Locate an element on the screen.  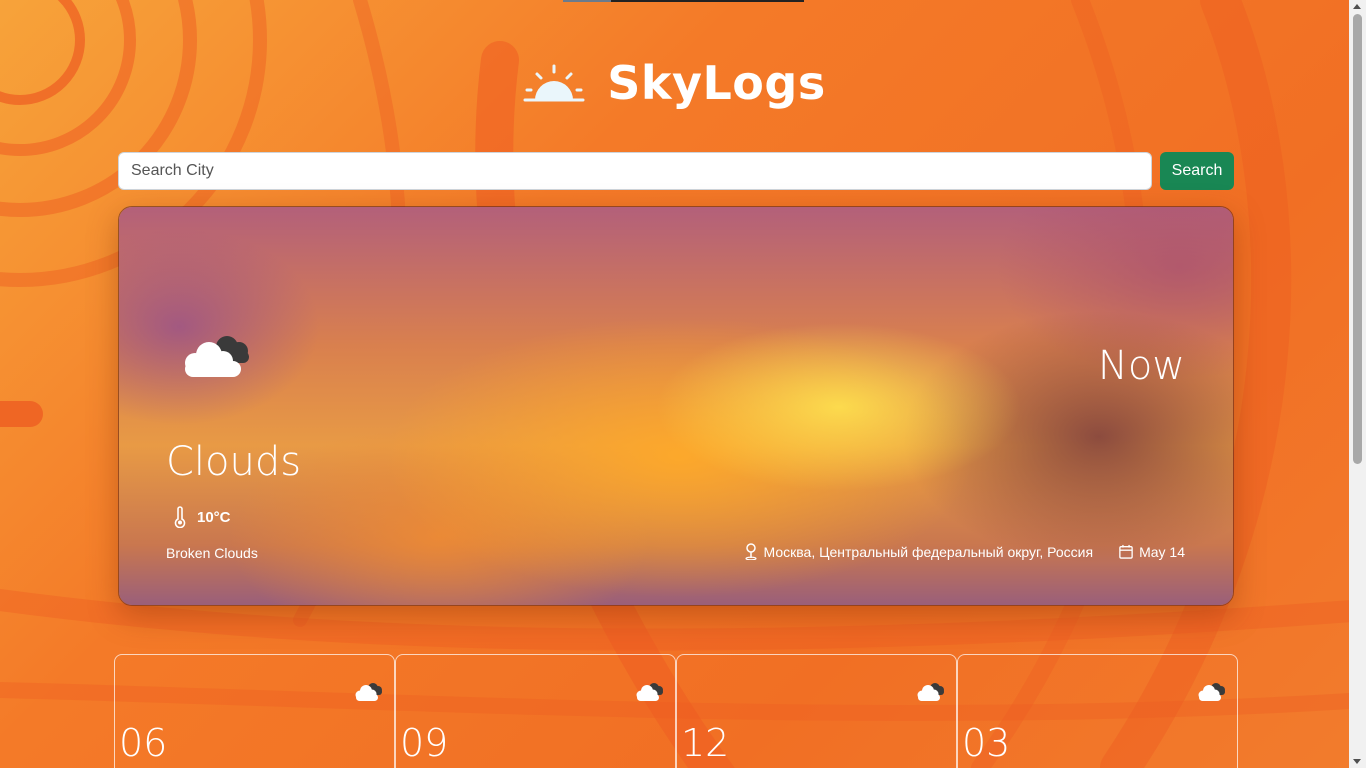
forecast-card: 03 is located at coordinates (1097, 711).